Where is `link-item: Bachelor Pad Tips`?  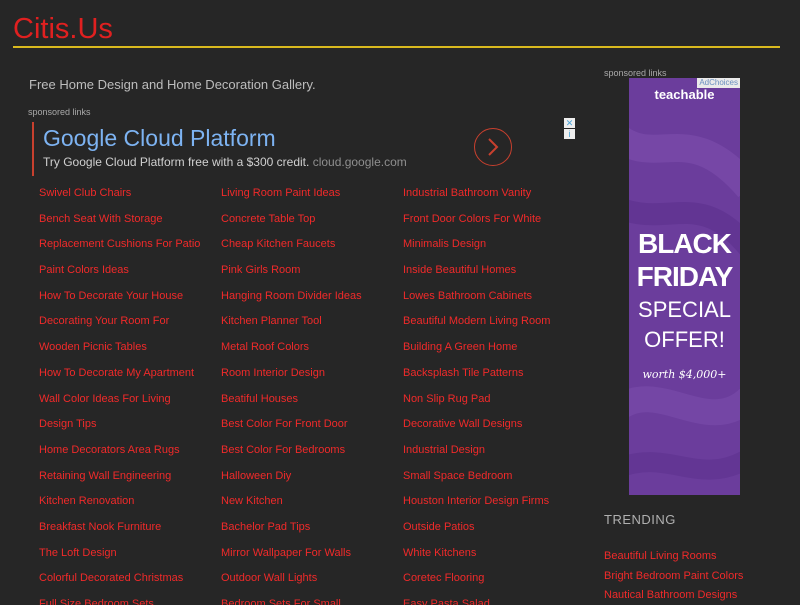
link-item: Bachelor Pad Tips is located at coordinates (312, 533).